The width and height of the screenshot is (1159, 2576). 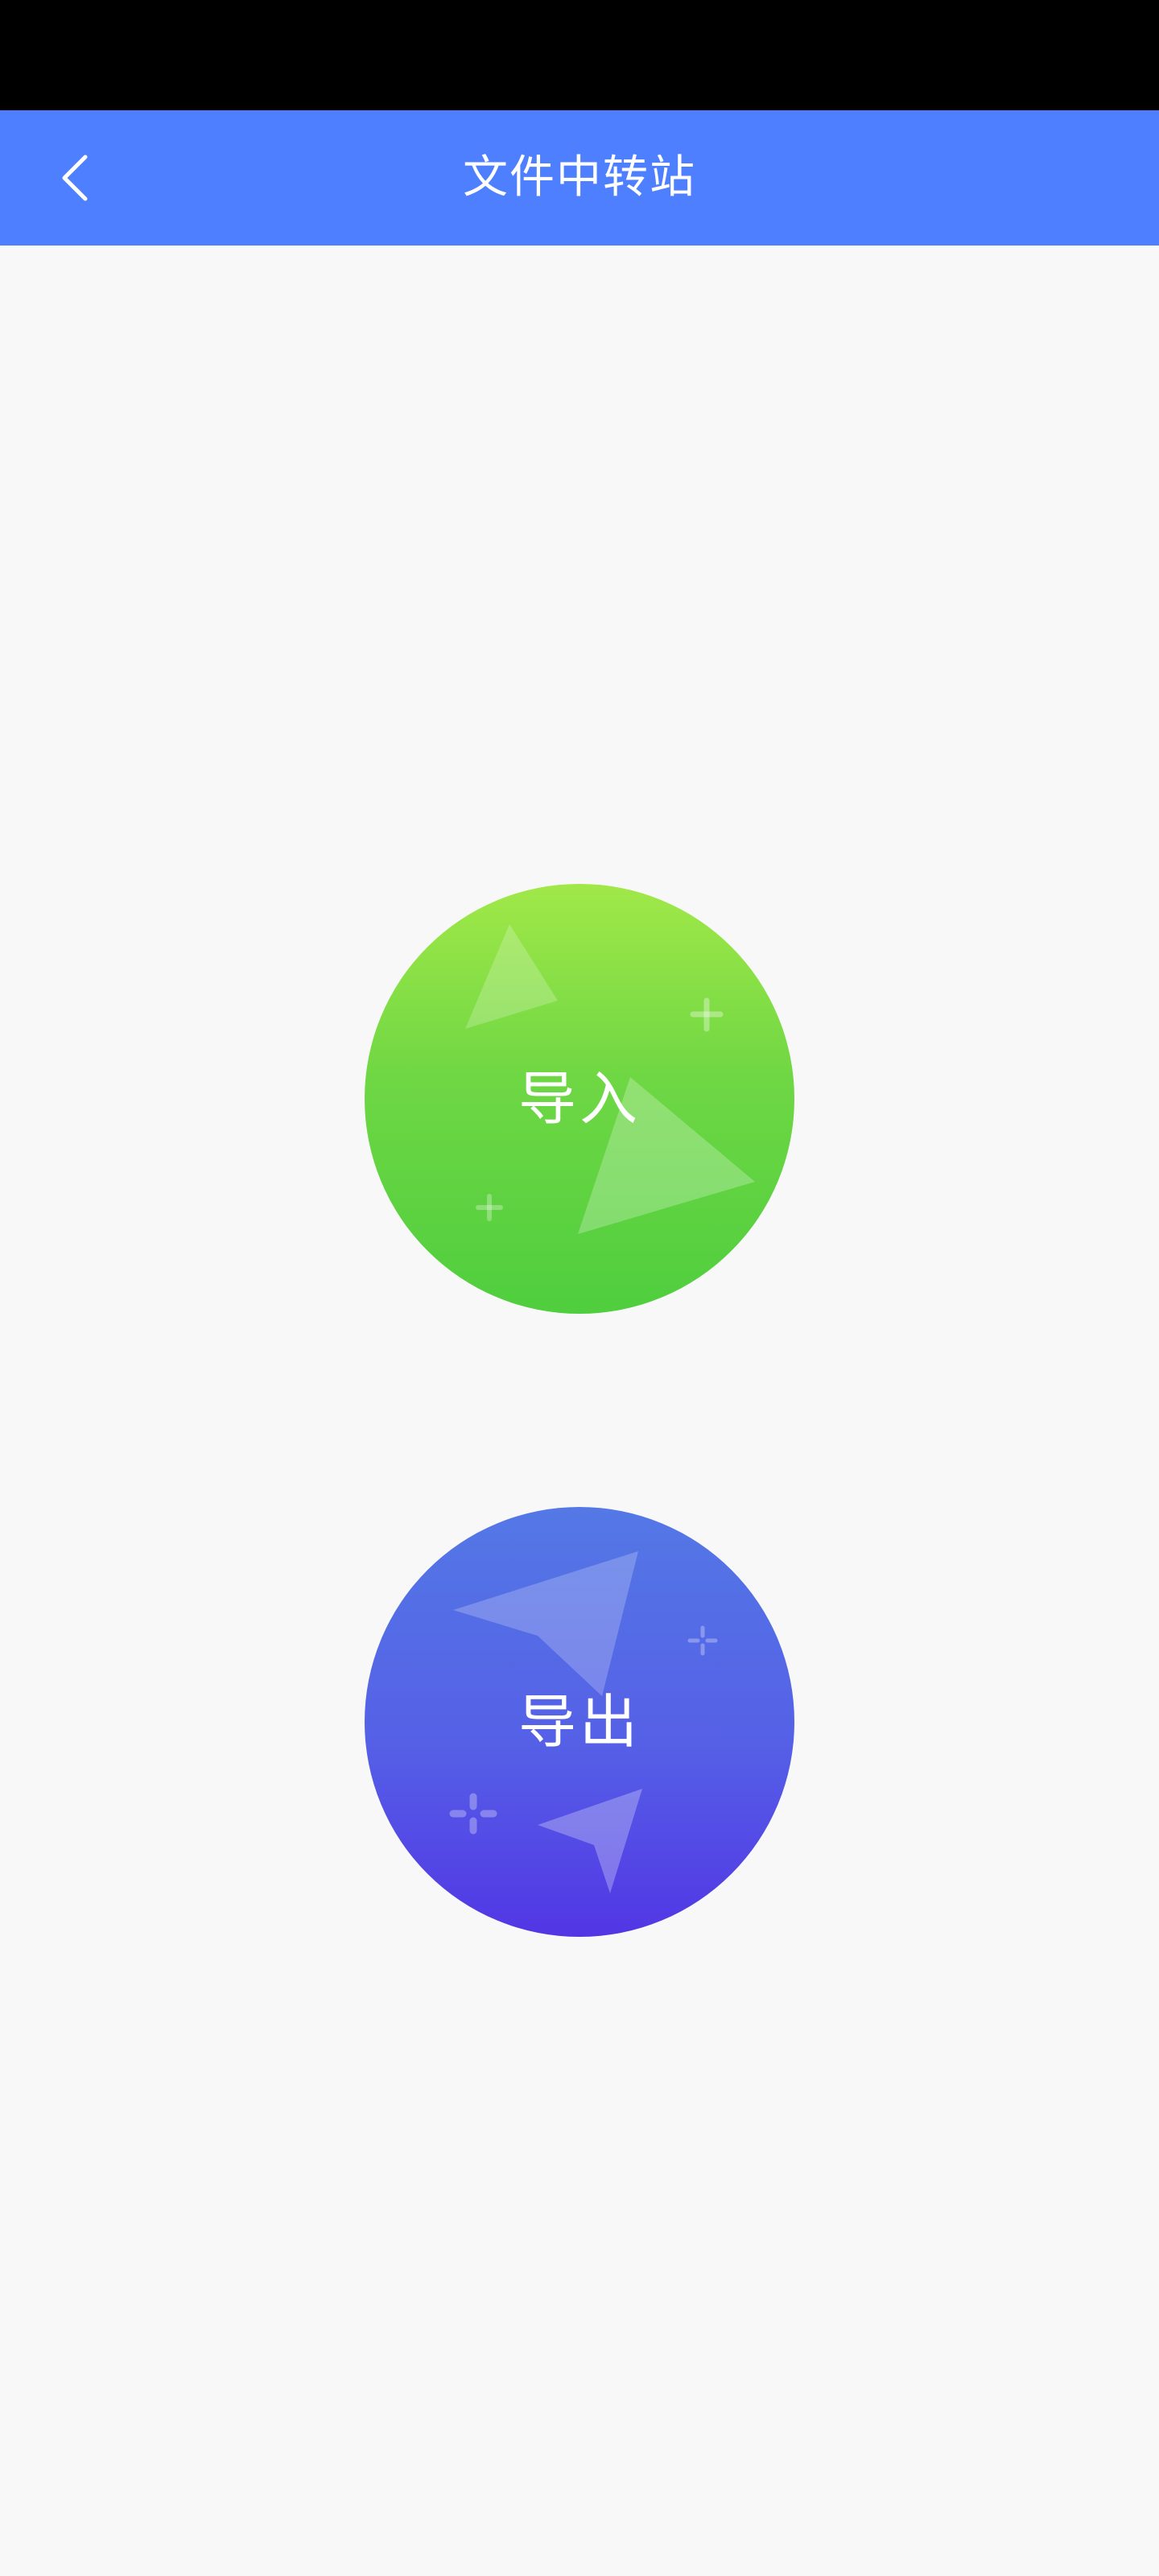 I want to click on back-button, so click(x=75, y=178).